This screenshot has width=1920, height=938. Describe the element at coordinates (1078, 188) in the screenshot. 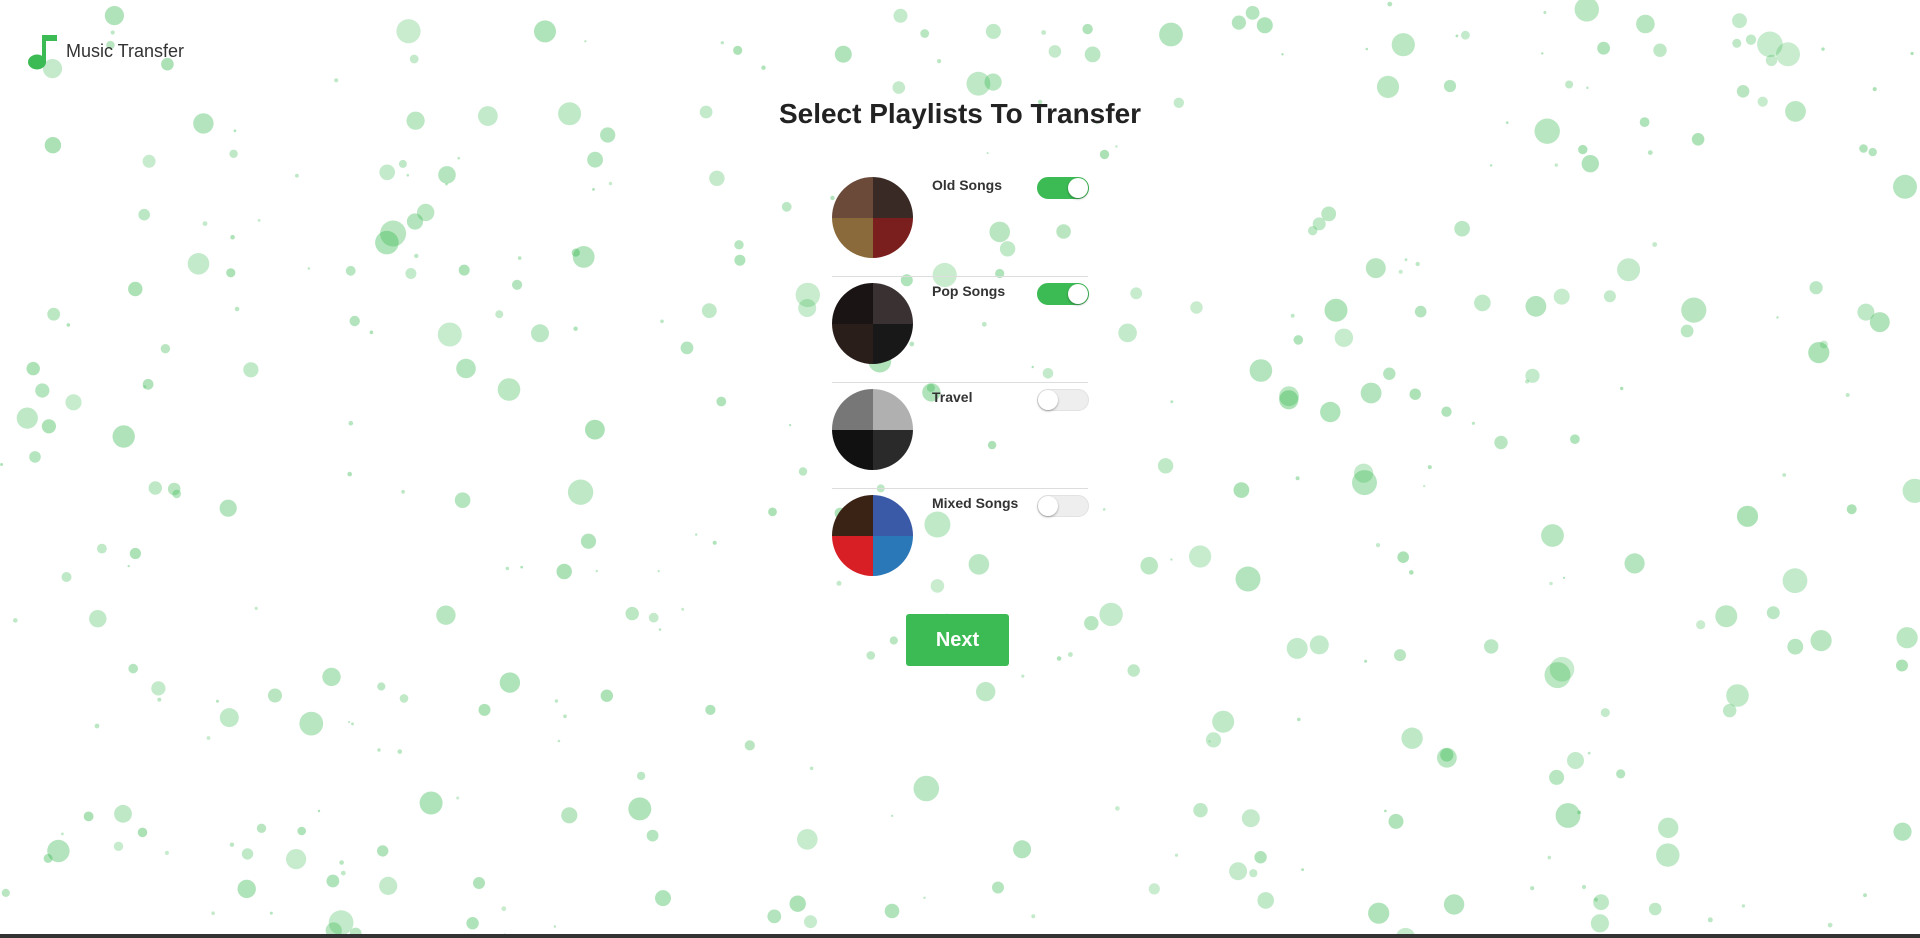

I see `toggle-knob` at that location.